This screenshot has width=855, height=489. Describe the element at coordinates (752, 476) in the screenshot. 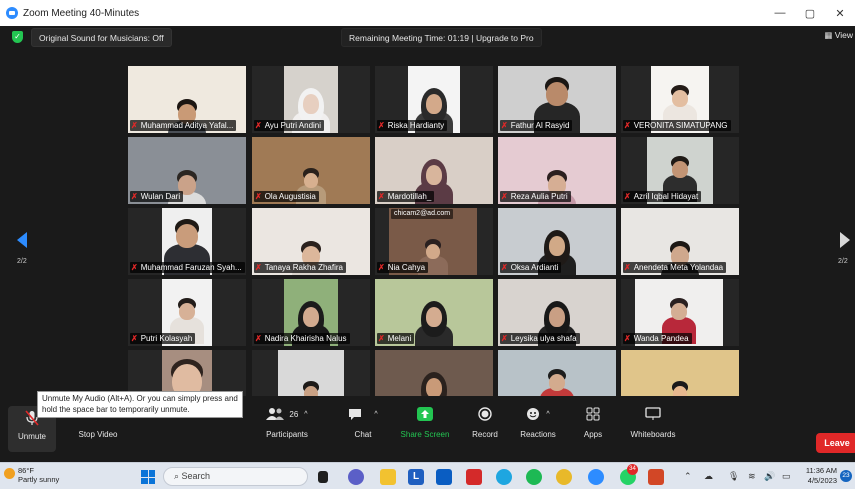

I see `wifi-icon: ≋` at that location.